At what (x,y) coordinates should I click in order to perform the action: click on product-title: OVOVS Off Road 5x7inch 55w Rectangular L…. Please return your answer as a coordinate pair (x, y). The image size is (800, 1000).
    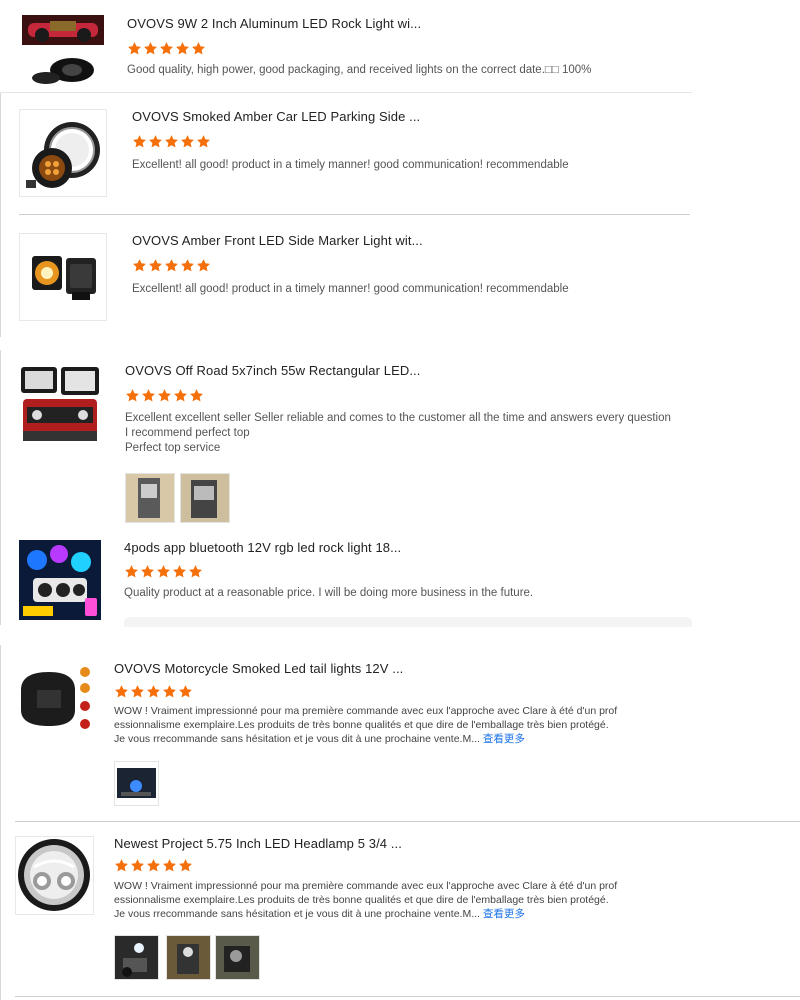
    Looking at the image, I should click on (272, 370).